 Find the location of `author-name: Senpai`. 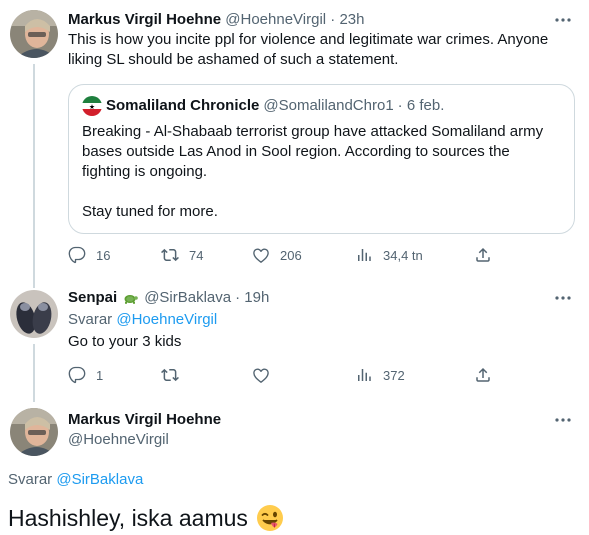

author-name: Senpai is located at coordinates (92, 298).